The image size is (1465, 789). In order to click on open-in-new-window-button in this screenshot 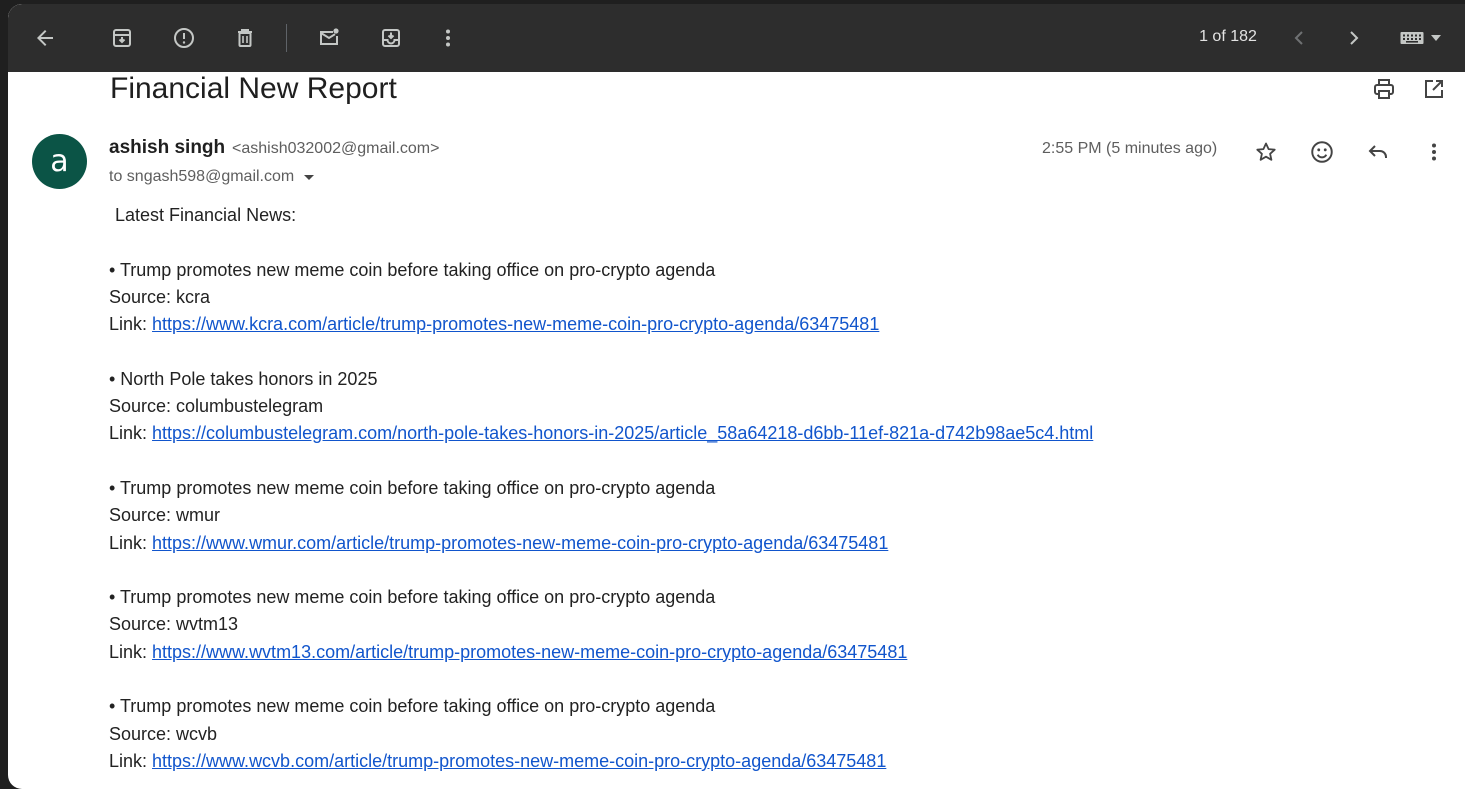, I will do `click(1434, 89)`.